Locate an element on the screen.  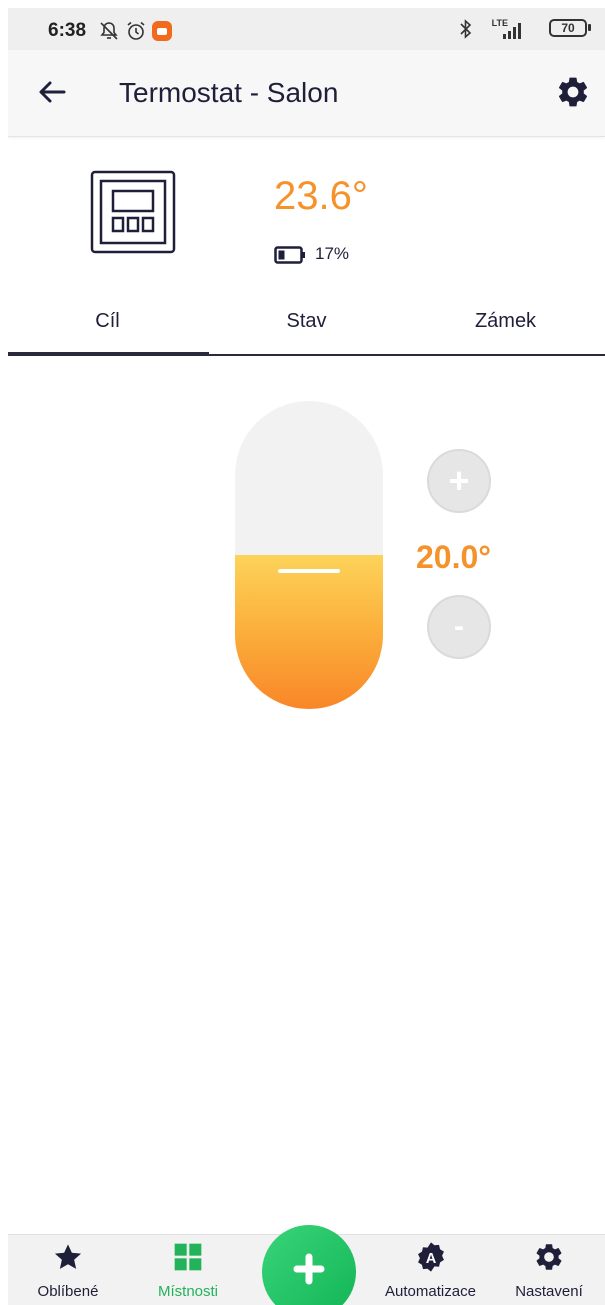
tab-bar: Cíl Stav Zámek is located at coordinates (306, 328).